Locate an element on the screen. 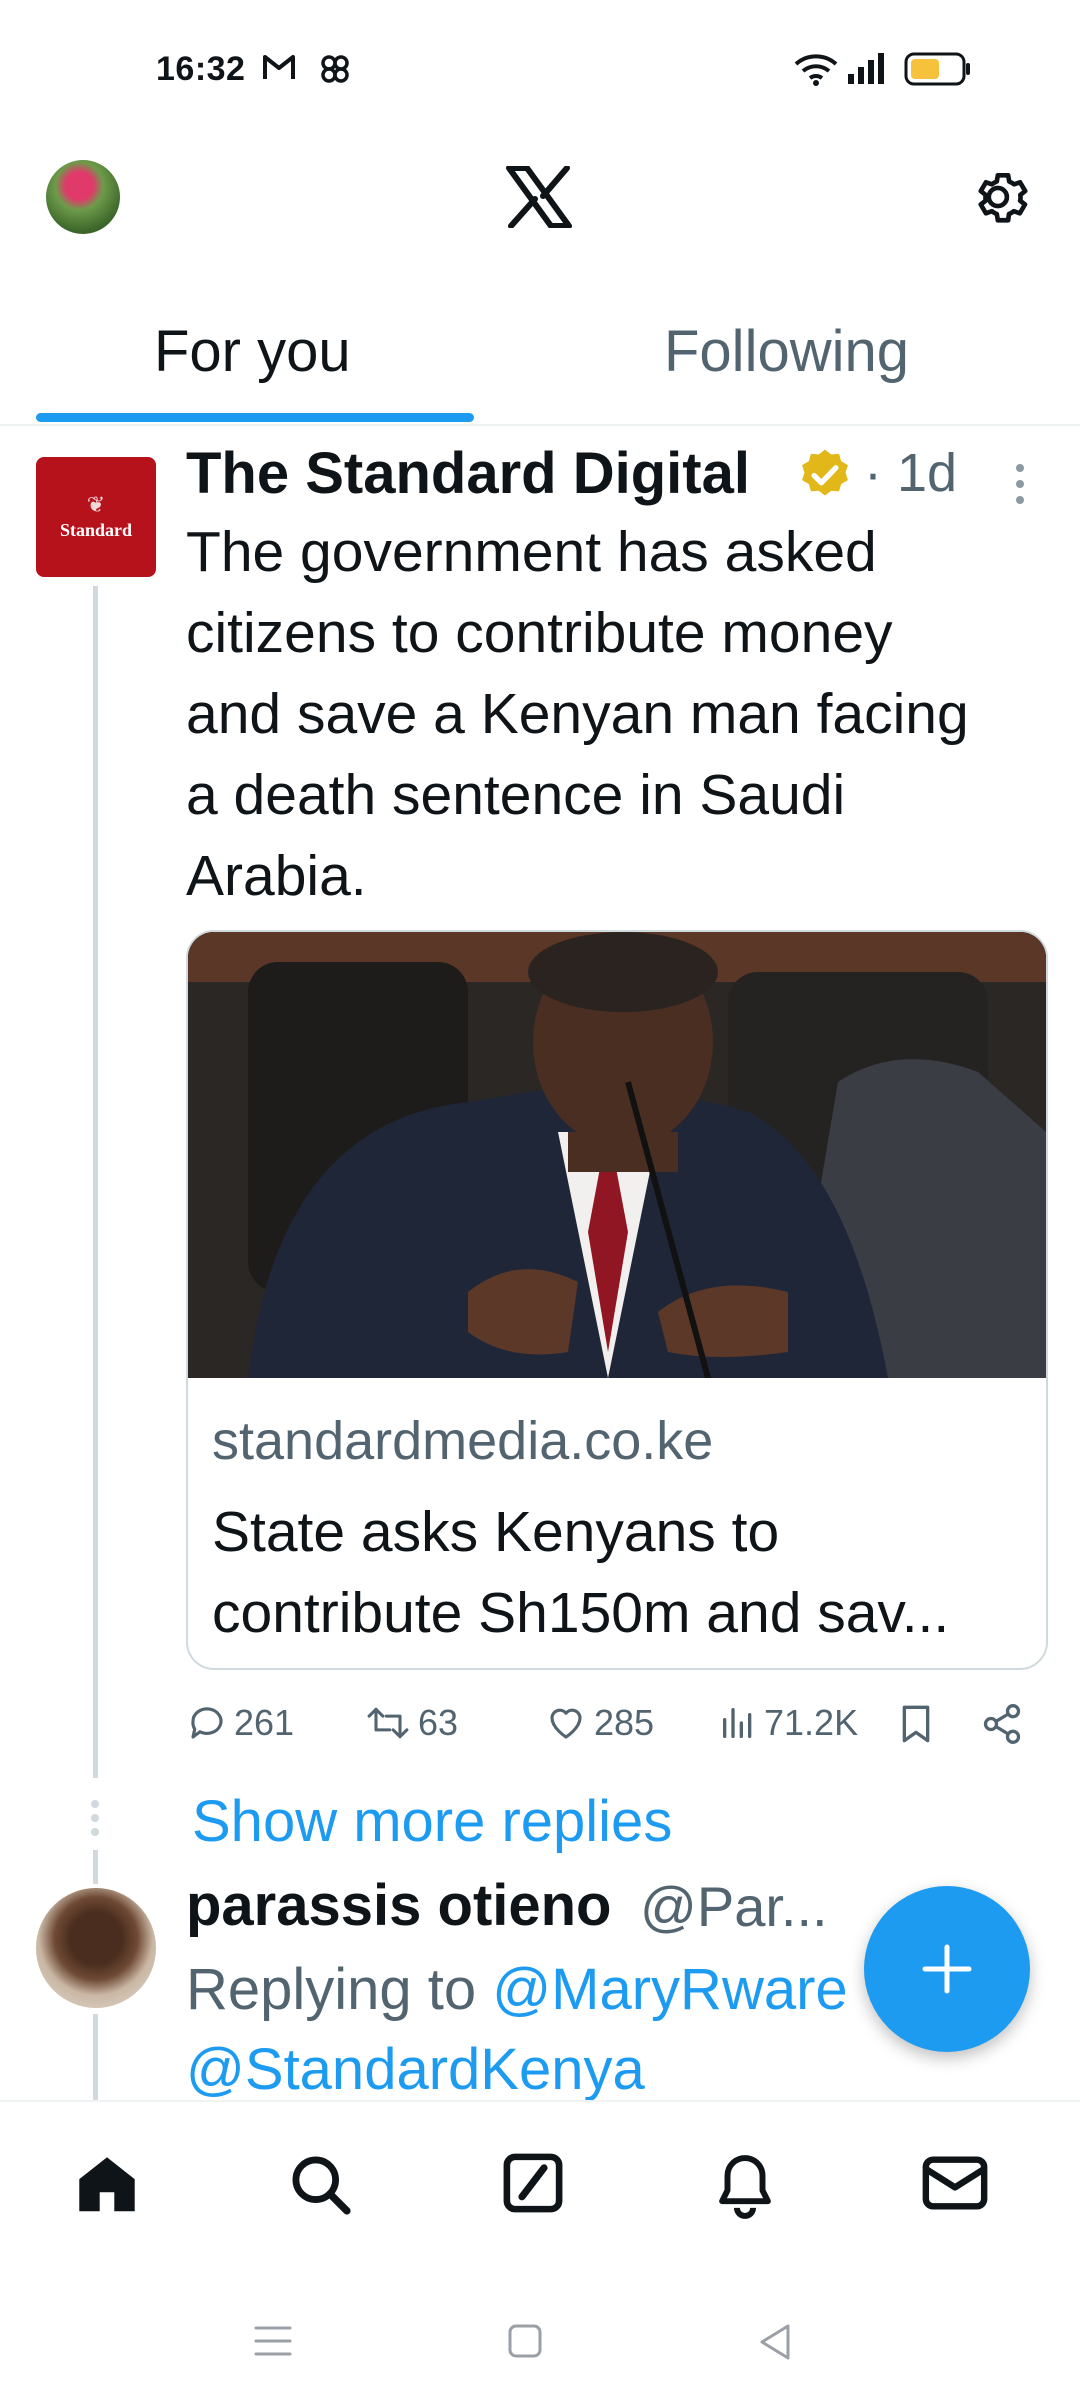 The height and width of the screenshot is (2402, 1080). reply-button: 261 is located at coordinates (240, 1723).